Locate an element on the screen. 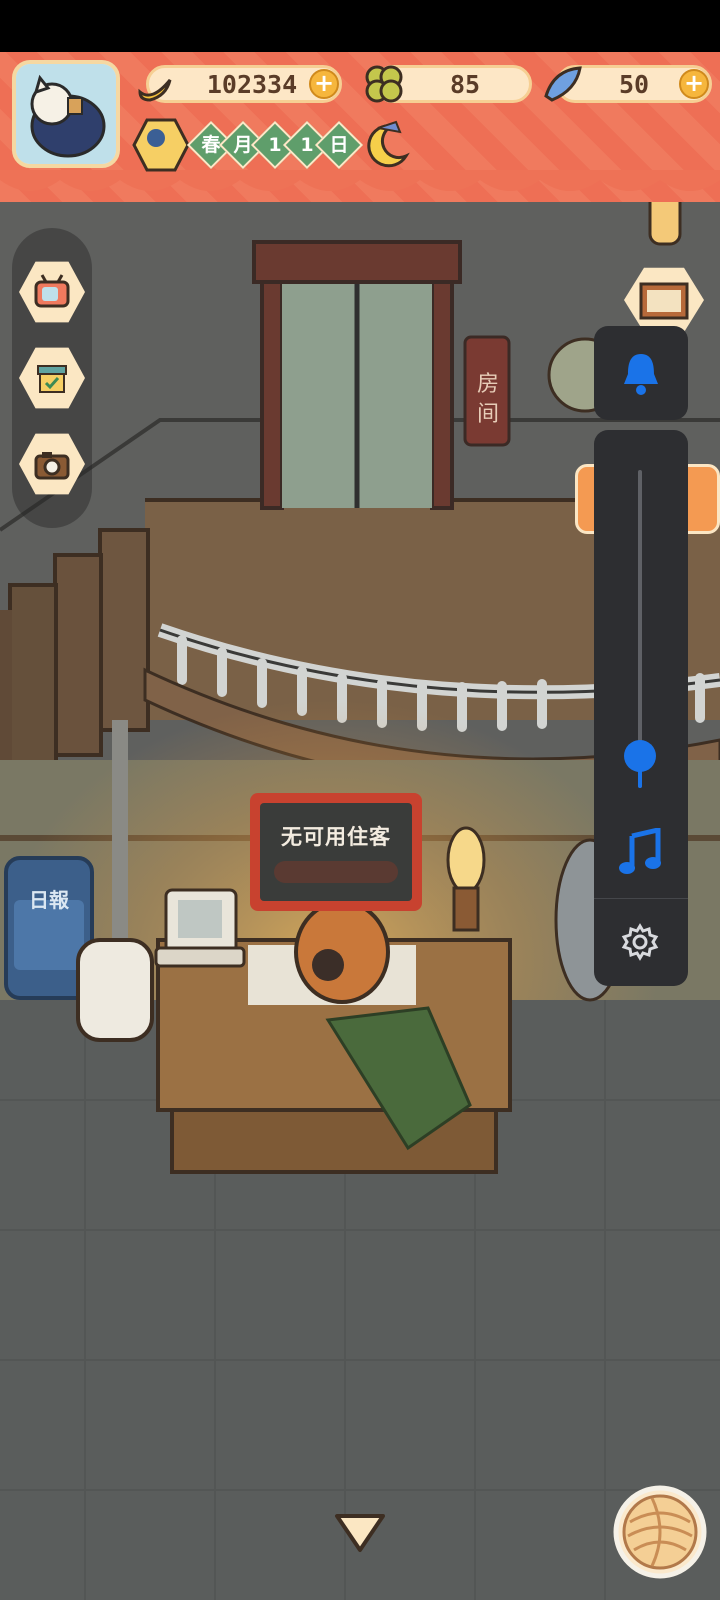  volume-slider is located at coordinates (640, 629).